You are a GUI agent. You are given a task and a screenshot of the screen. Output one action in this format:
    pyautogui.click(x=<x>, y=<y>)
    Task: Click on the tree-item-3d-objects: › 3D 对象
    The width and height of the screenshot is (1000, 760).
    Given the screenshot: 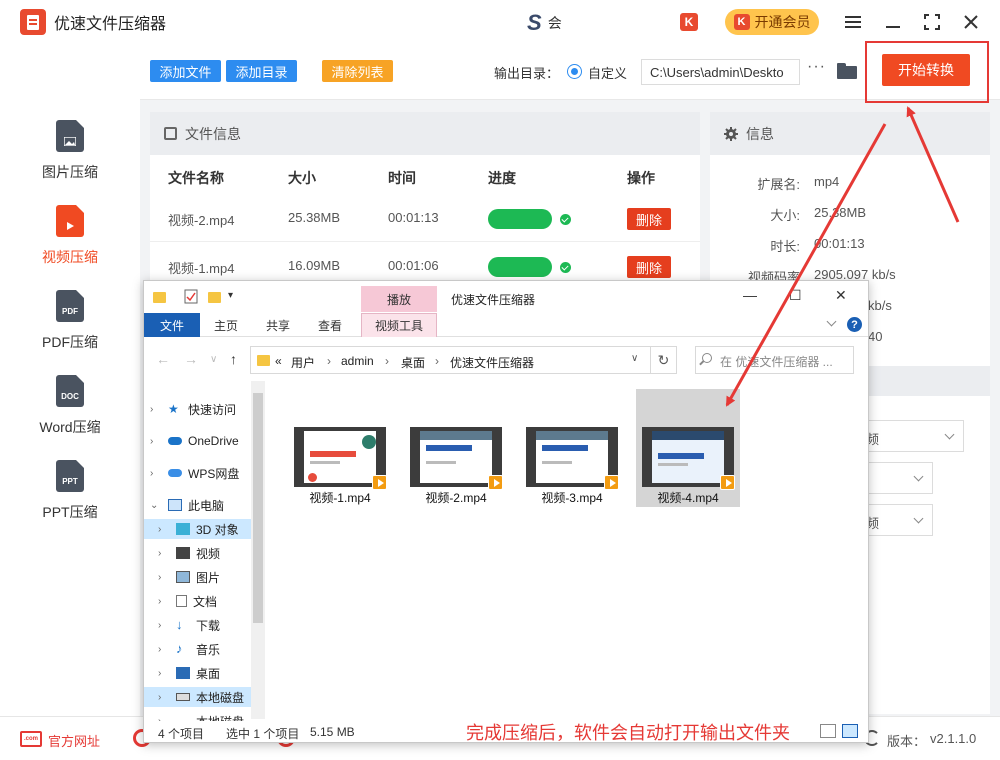 What is the action you would take?
    pyautogui.click(x=198, y=529)
    